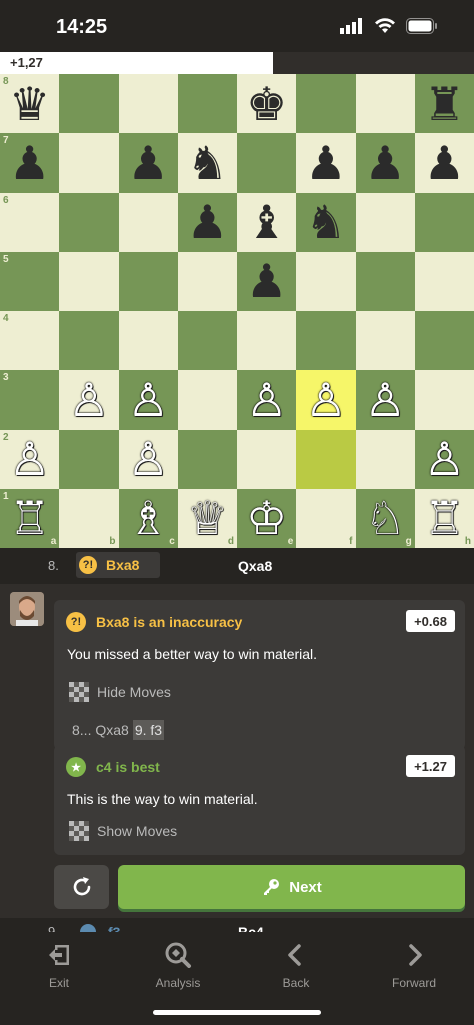 Image resolution: width=474 pixels, height=1025 pixels. Describe the element at coordinates (326, 459) in the screenshot. I see `square-f2` at that location.